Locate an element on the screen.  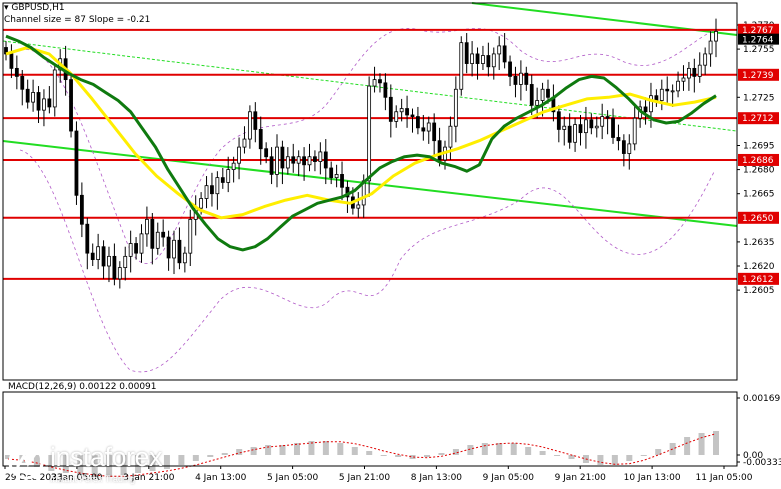
instaforex-logo: instaforex Instant Forex Trading is located at coordinates (103, 464).